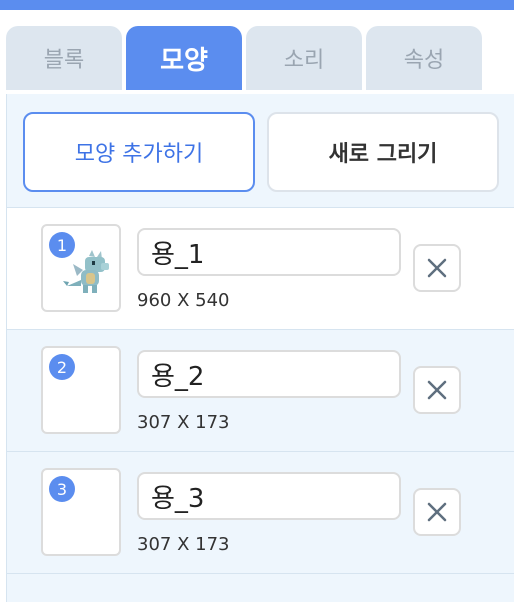 The image size is (514, 602). I want to click on costume-thumbnail: 3, so click(81, 512).